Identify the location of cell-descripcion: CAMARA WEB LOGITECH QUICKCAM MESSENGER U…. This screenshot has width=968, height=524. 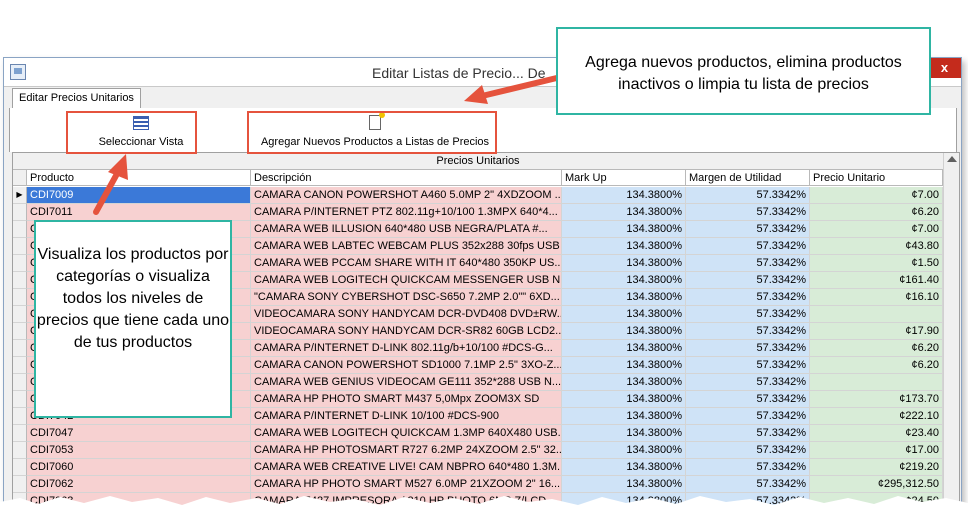
(406, 280).